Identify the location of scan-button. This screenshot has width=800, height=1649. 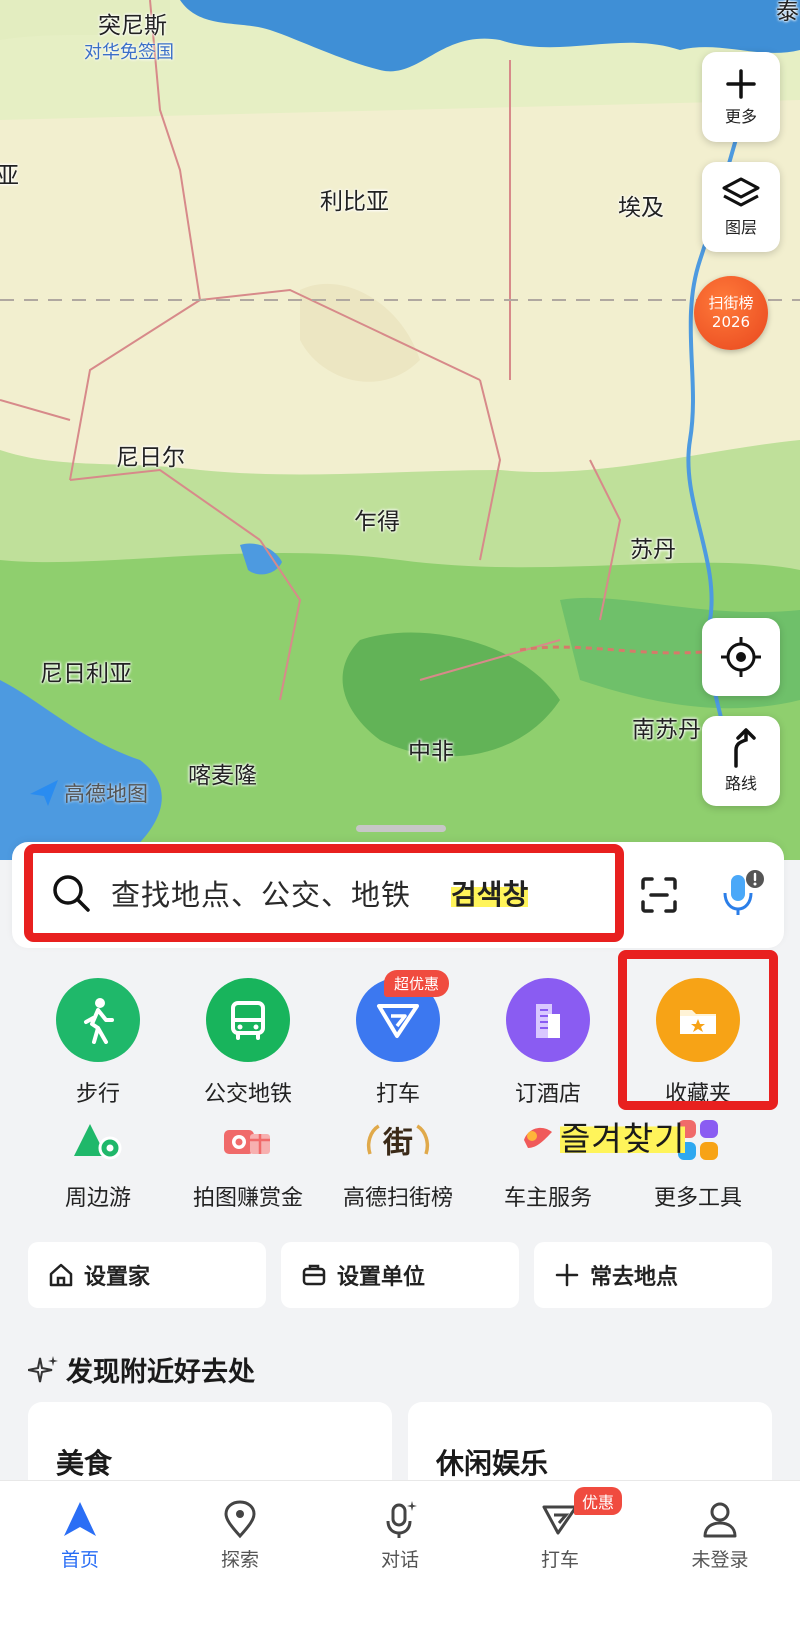
(659, 895).